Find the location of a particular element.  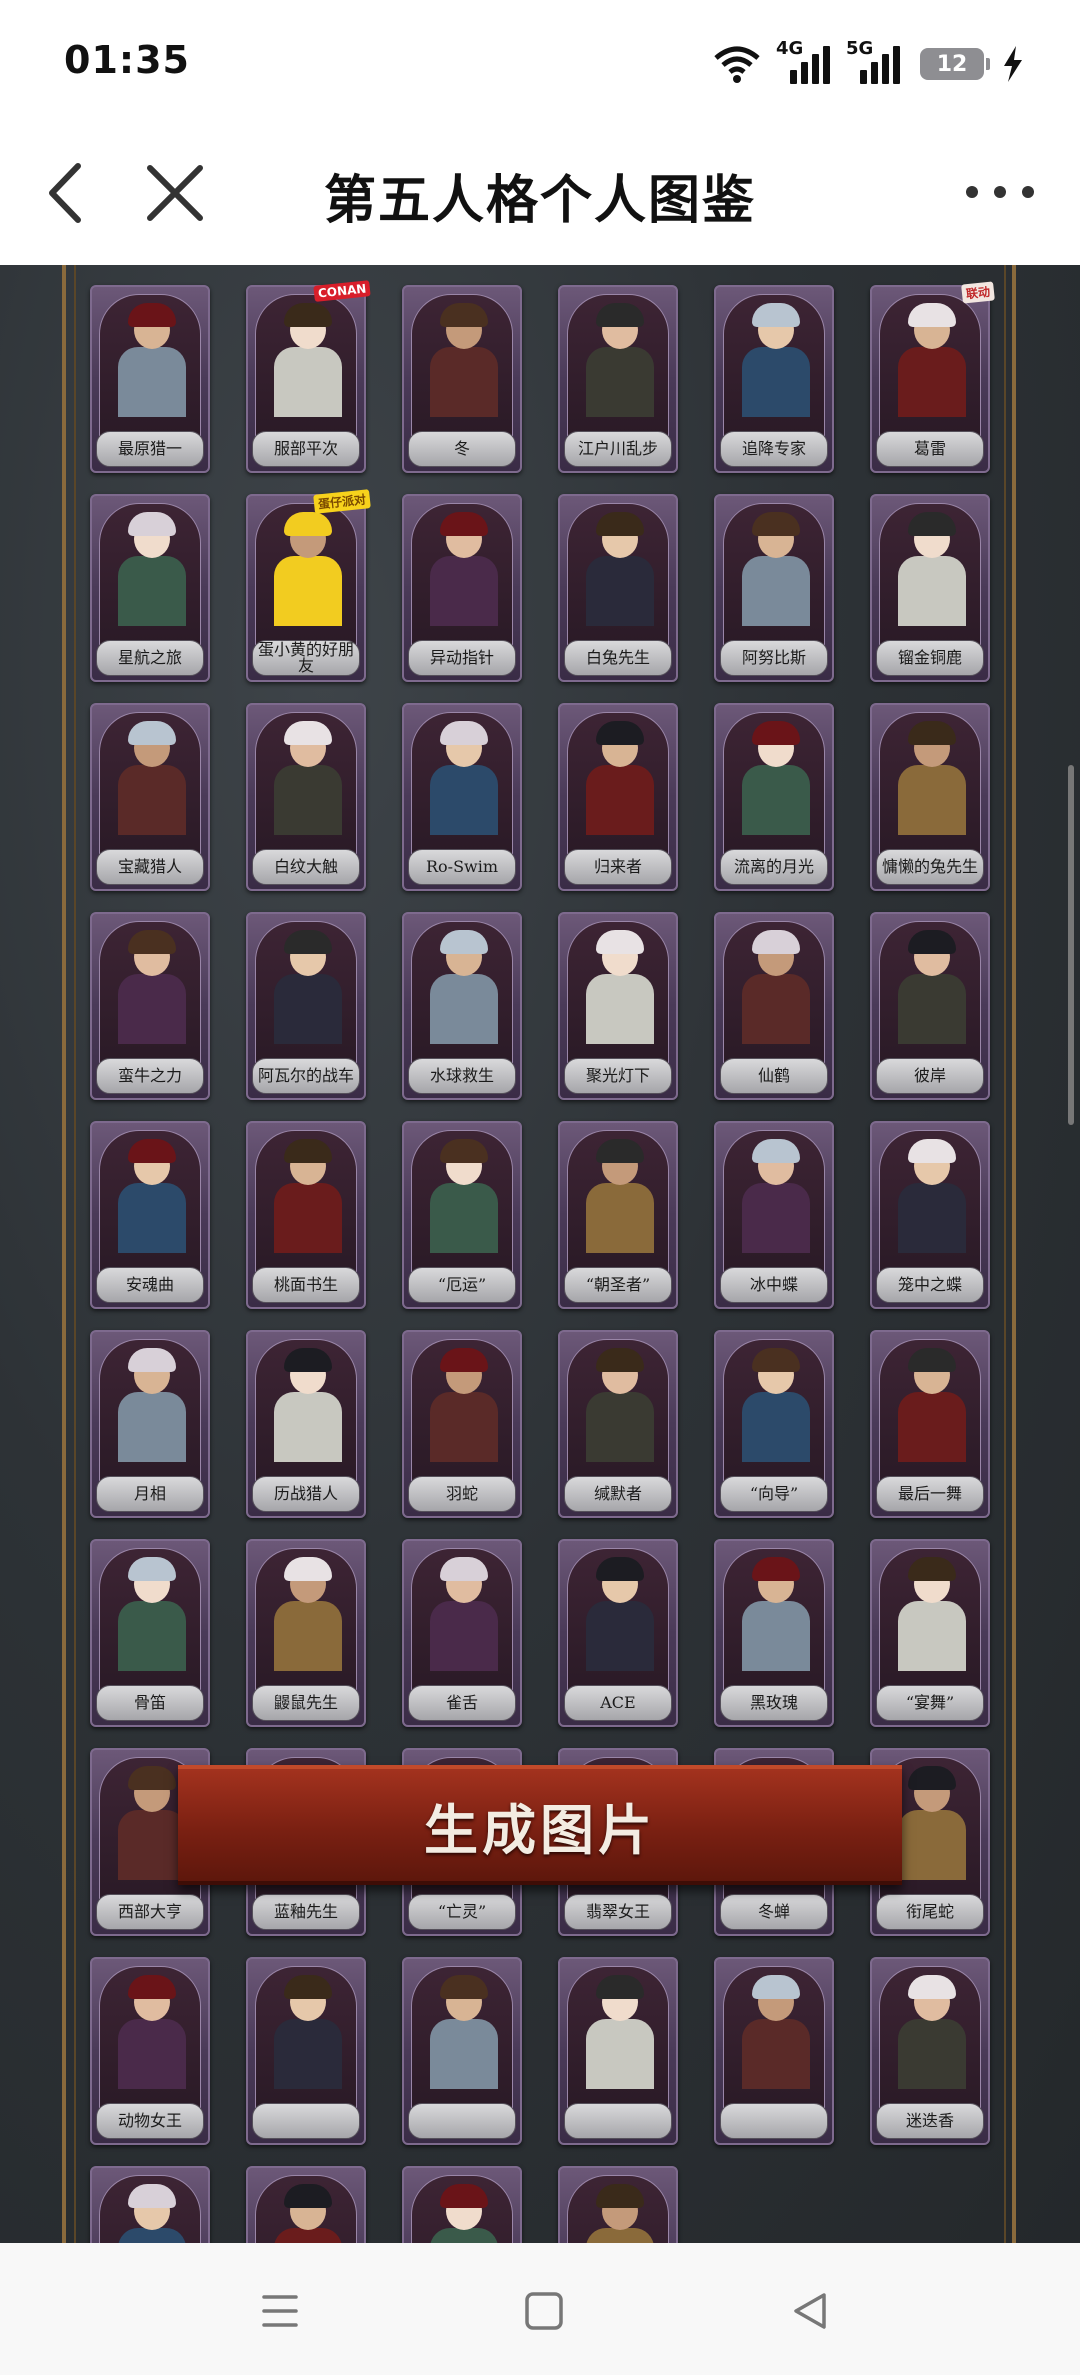

frame-border-left is located at coordinates (64, 1254).